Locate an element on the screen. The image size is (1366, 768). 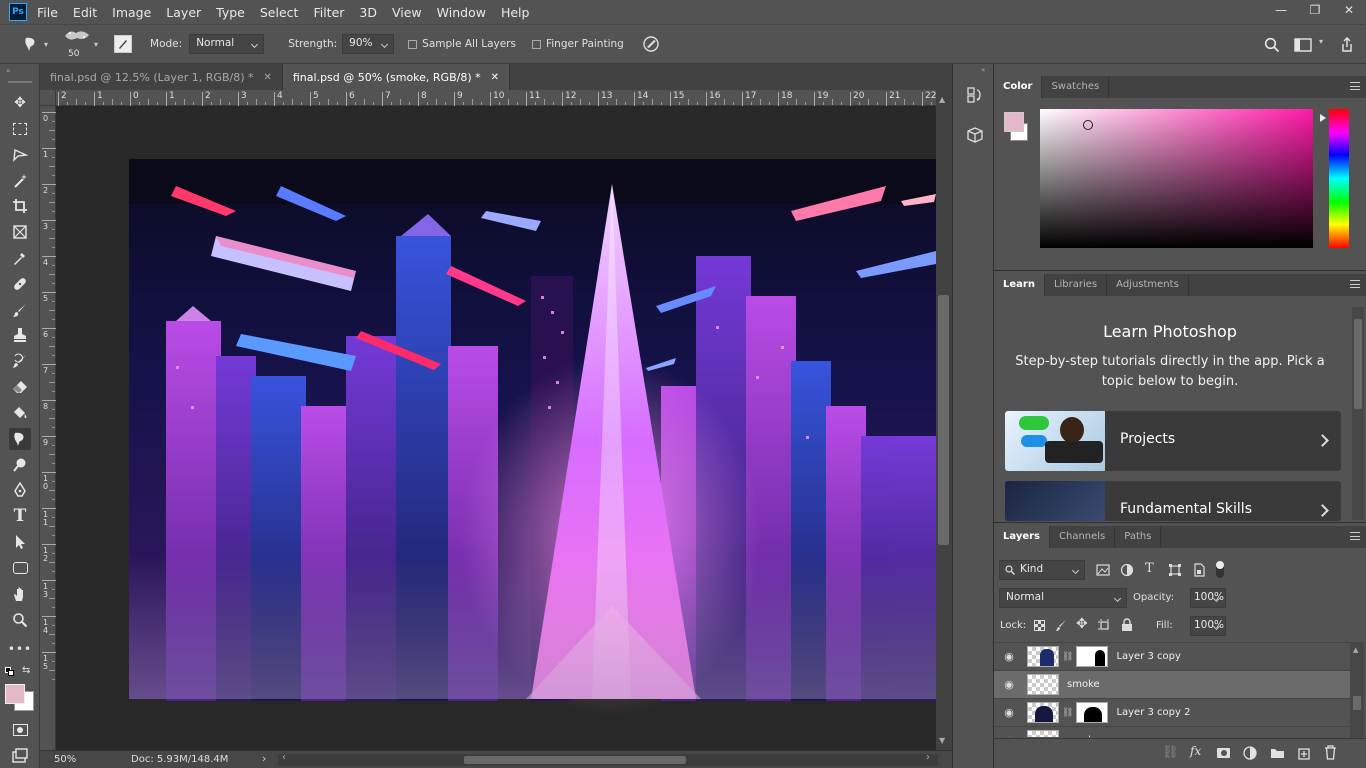
move-tool-icon: ✥ is located at coordinates (20, 103).